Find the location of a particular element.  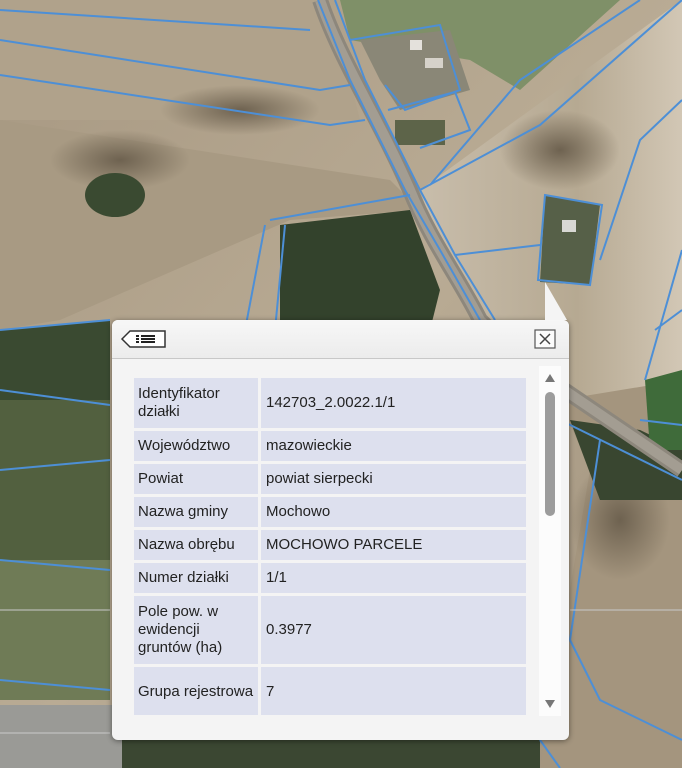

attribute-value: 0.3977 is located at coordinates (393, 630).